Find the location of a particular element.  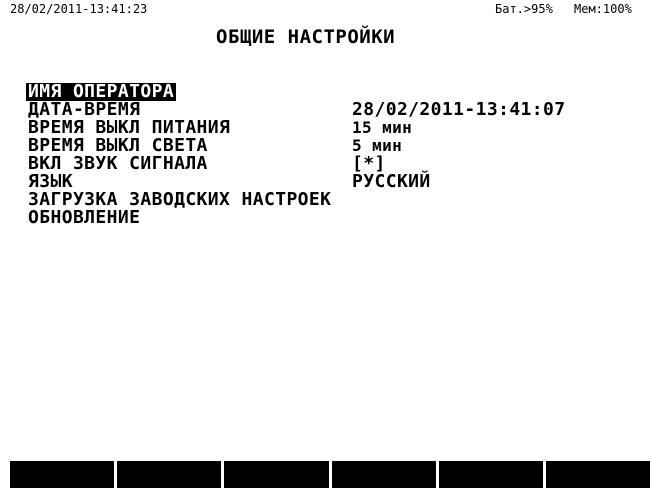

softkey-bar is located at coordinates (330, 474).